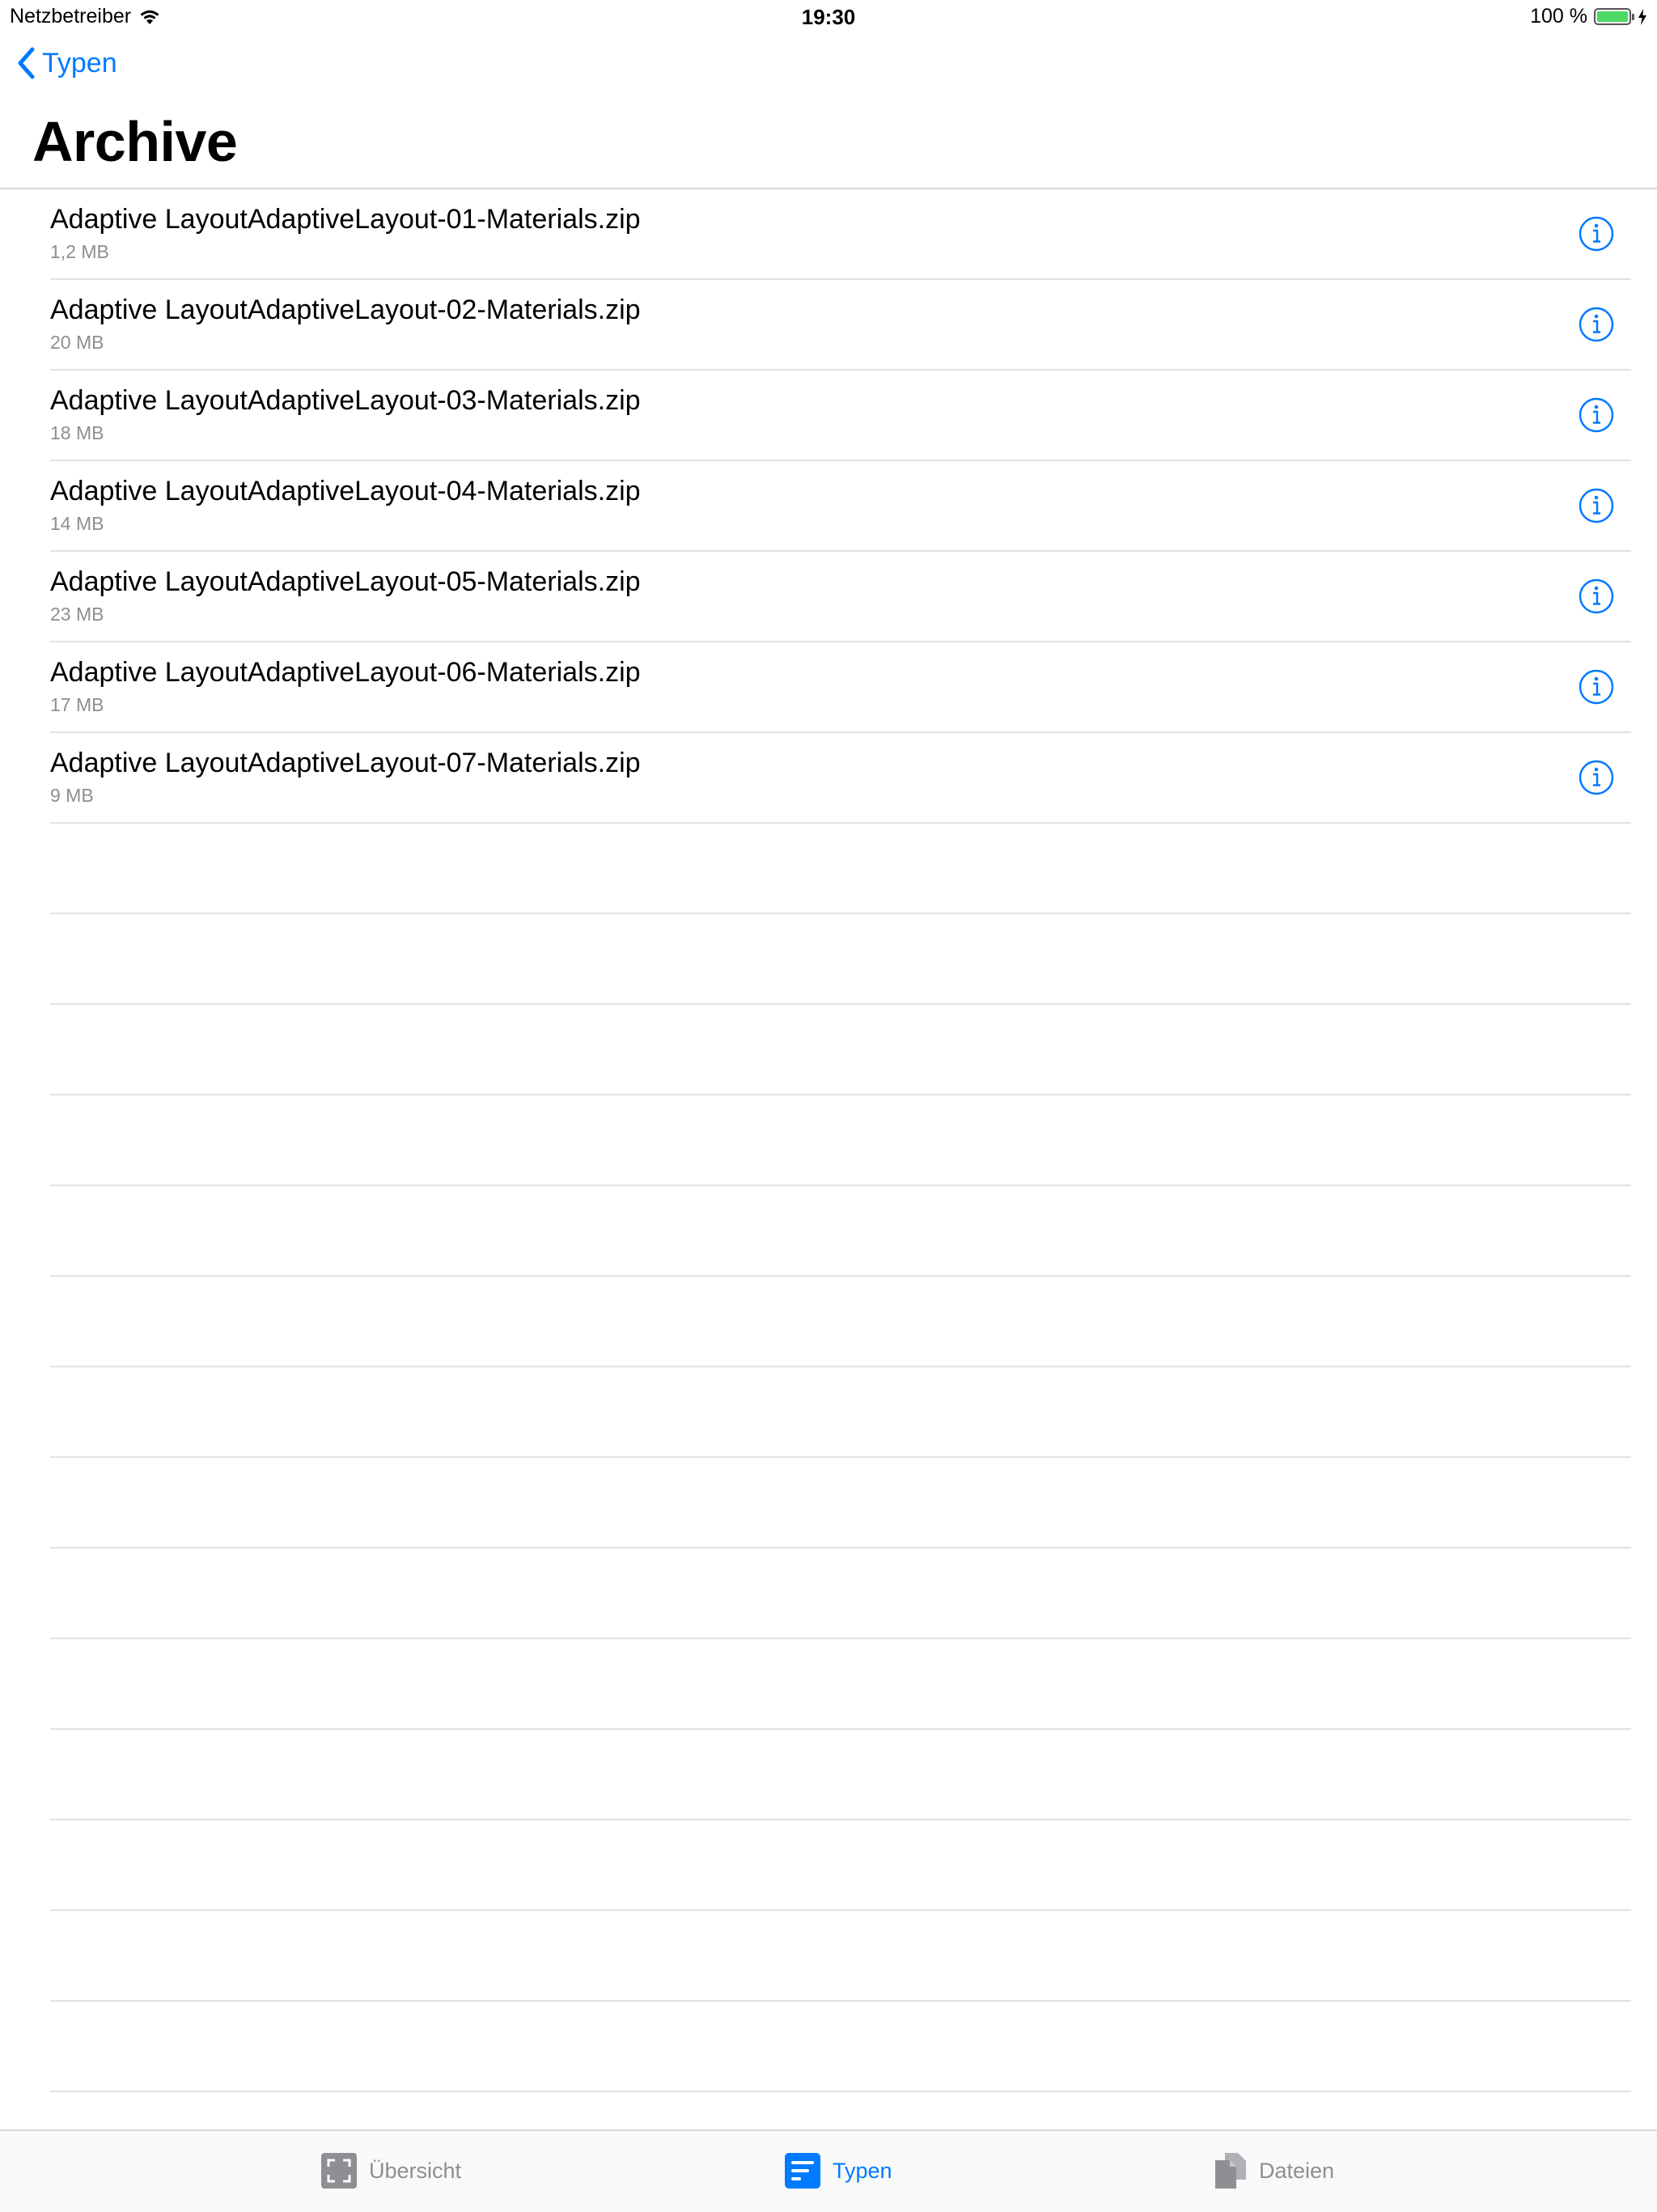  I want to click on file-size: 20 MB, so click(77, 342).